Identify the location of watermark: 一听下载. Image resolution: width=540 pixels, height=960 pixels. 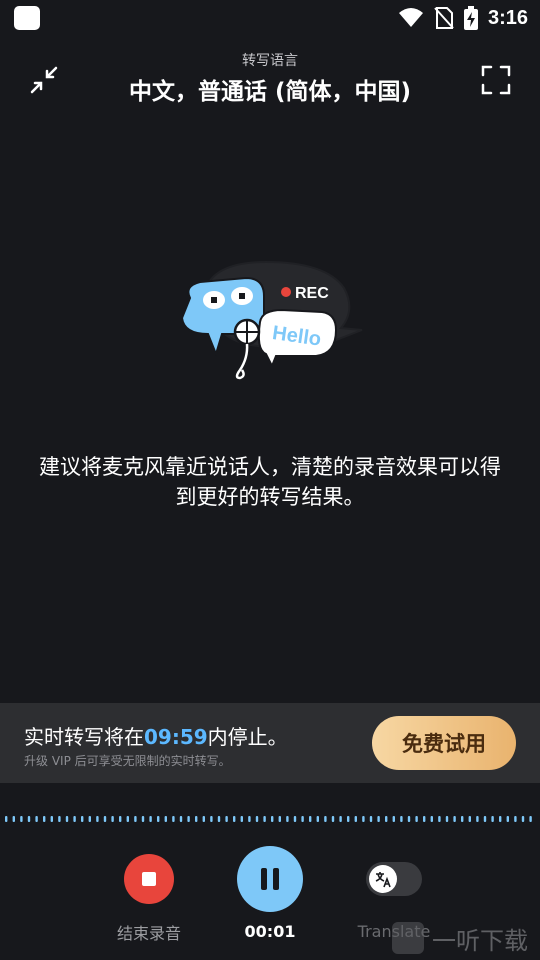
(466, 938).